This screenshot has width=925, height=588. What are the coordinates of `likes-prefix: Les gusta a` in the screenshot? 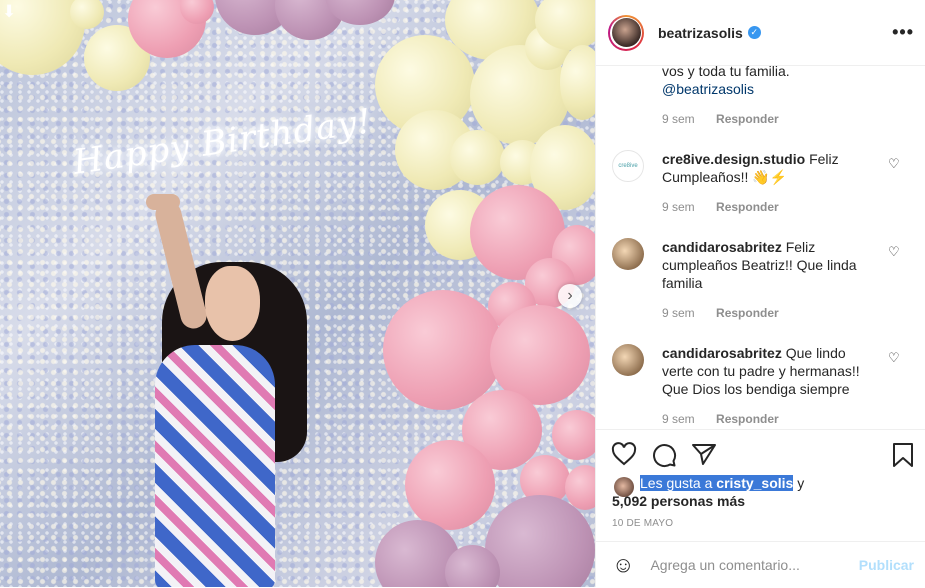 It's located at (678, 483).